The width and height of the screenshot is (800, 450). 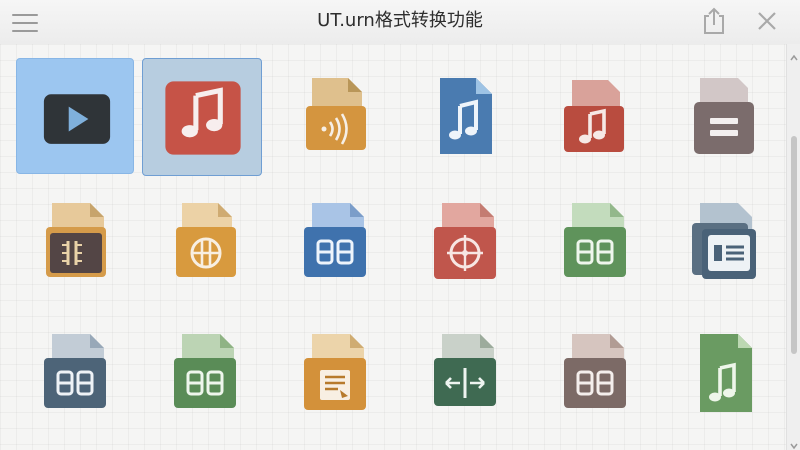 I want to click on format-tile-grid-folder-green, so click(x=202, y=379).